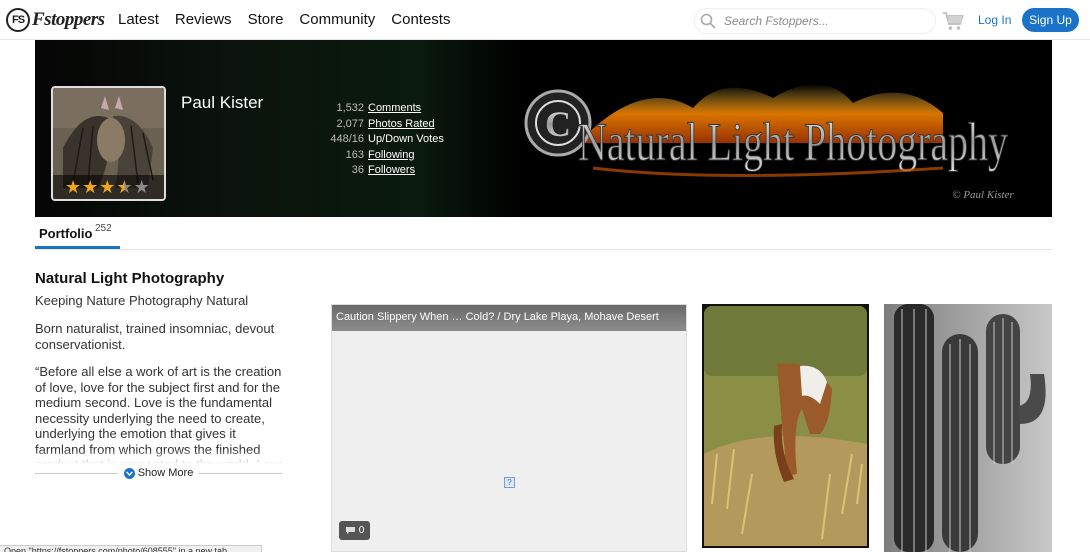 The height and width of the screenshot is (553, 1090). I want to click on nav-link-community: Community, so click(337, 19).